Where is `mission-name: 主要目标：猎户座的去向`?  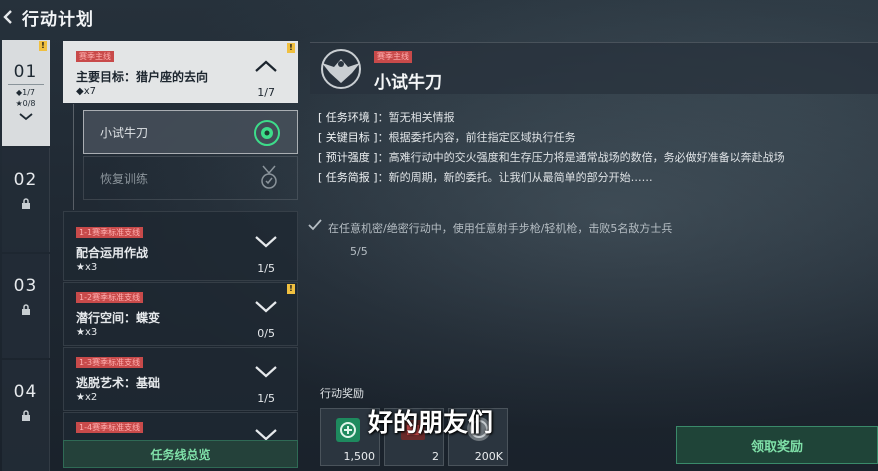 mission-name: 主要目标：猎户座的去向 is located at coordinates (142, 77).